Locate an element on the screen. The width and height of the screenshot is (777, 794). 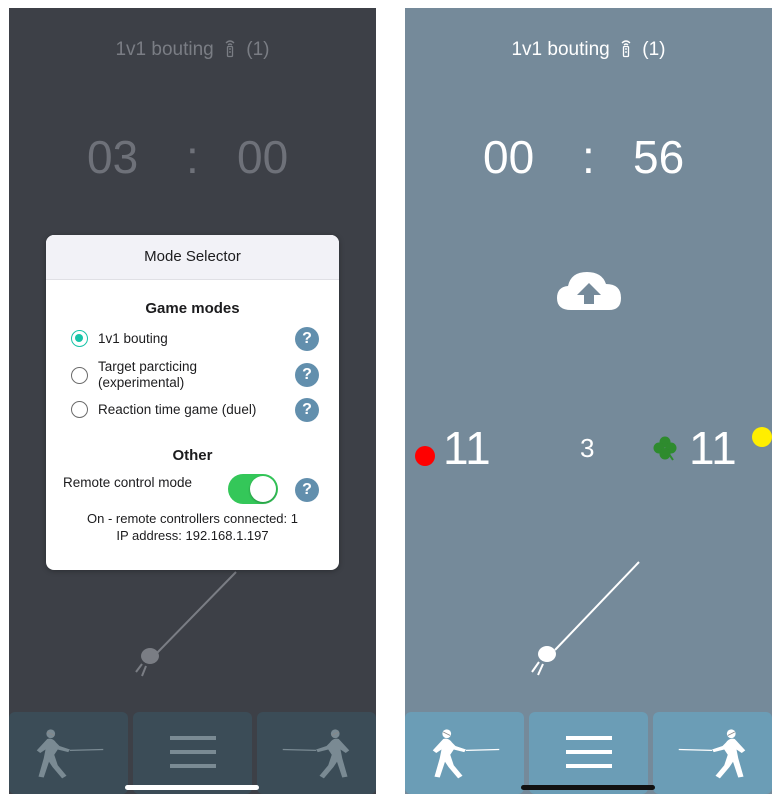
bout-timer: 00 : 56 is located at coordinates (588, 160).